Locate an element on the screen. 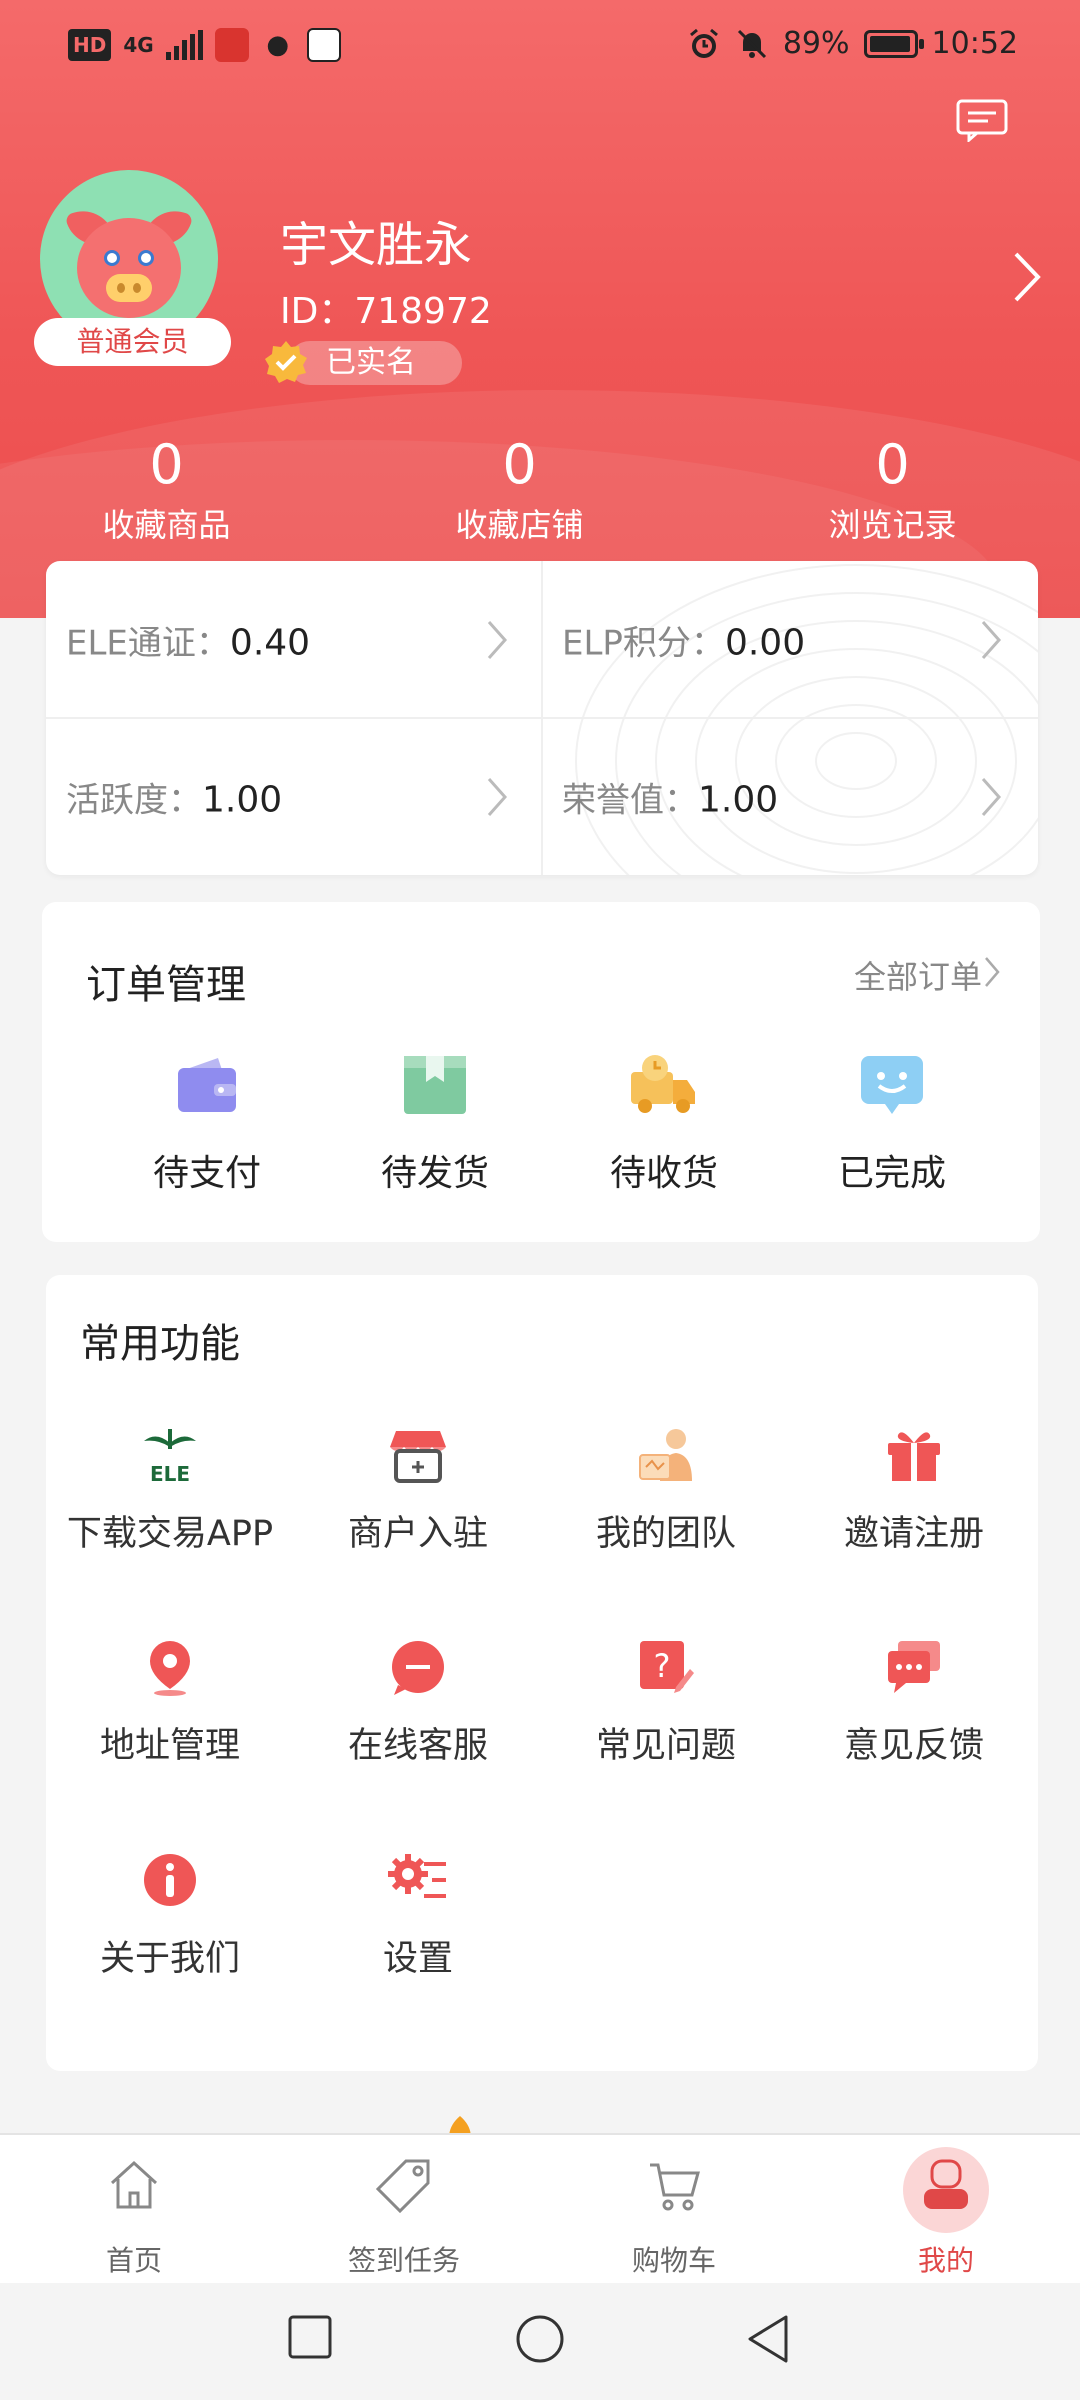  bottom-navigation: 首页 签到任务 购物车 我的 is located at coordinates (540, 2208).